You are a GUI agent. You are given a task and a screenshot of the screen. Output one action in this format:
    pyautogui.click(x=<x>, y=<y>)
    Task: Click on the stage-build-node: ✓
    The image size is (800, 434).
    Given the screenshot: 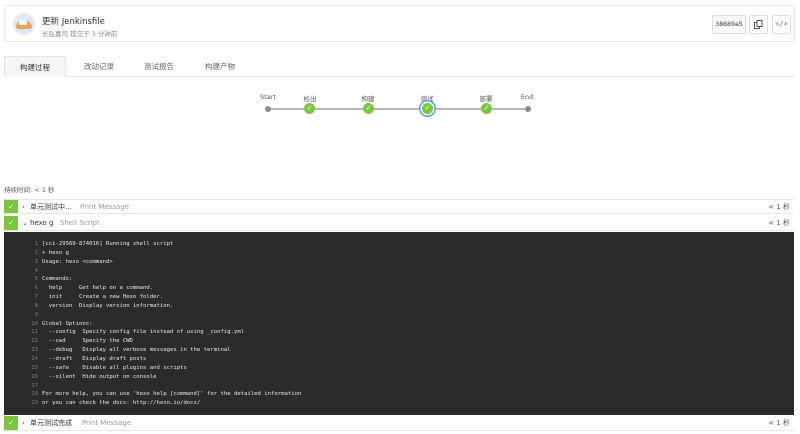 What is the action you would take?
    pyautogui.click(x=368, y=108)
    